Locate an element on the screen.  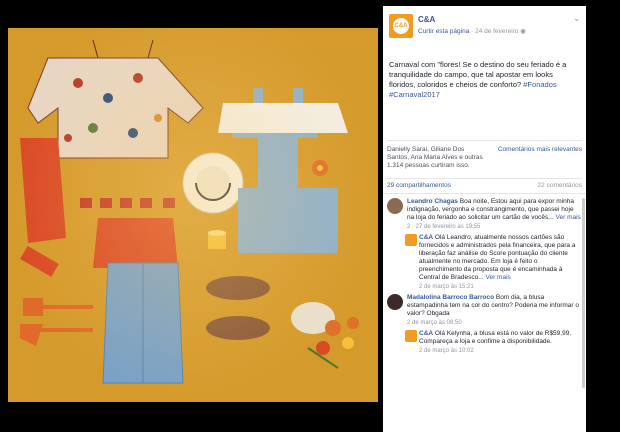
post-meta: Curtir esta página · 24 de fevereiro ◉ is located at coordinates (472, 31).